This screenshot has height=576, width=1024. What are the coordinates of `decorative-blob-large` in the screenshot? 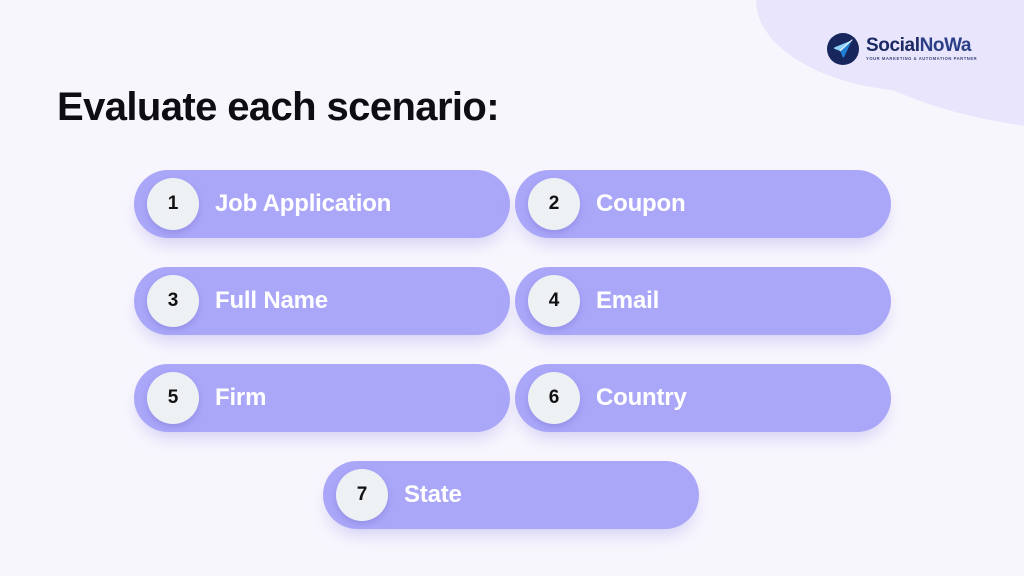 It's located at (866, 86).